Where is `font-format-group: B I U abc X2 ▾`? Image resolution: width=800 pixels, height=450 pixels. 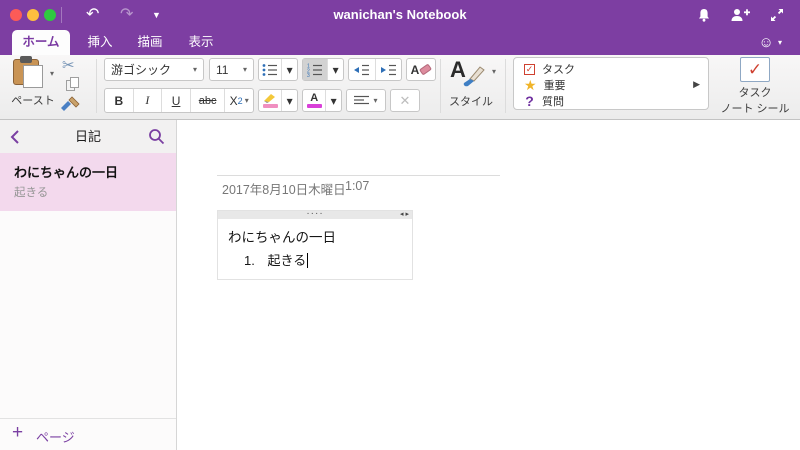
font-format-group: B I U abc X2 ▾ is located at coordinates (179, 100).